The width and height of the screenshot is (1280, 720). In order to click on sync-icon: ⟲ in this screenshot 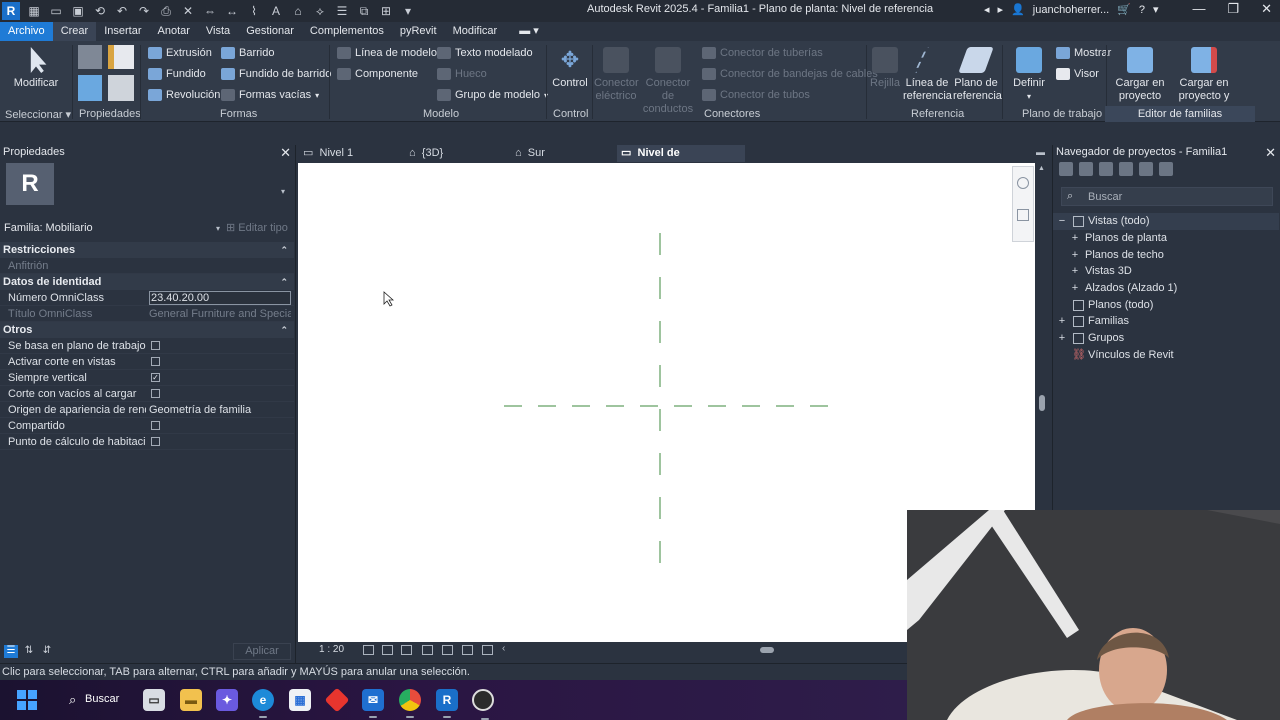, I will do `click(100, 11)`.